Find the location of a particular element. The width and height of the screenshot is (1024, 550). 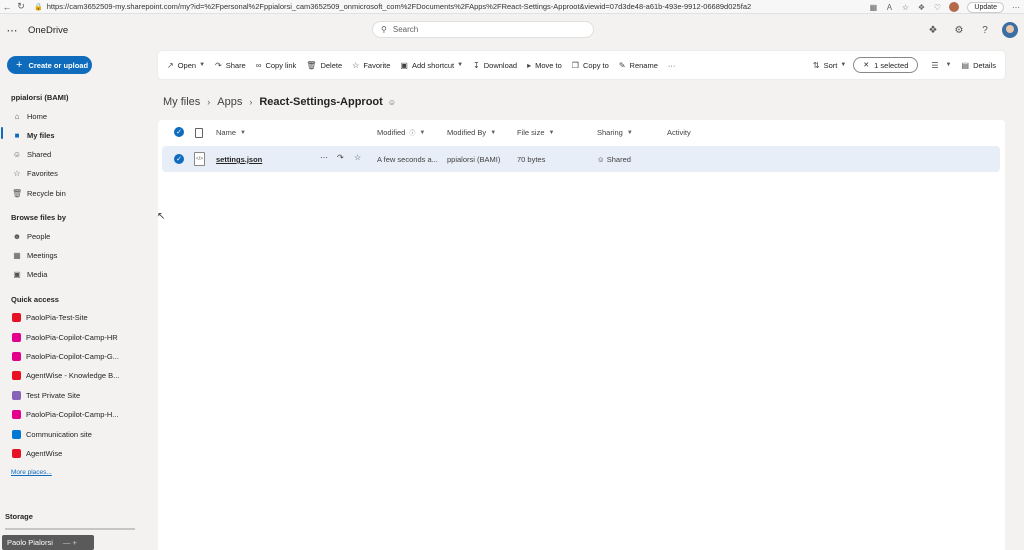

file-modified-by: ppialorsi (BAMI) is located at coordinates (473, 159).